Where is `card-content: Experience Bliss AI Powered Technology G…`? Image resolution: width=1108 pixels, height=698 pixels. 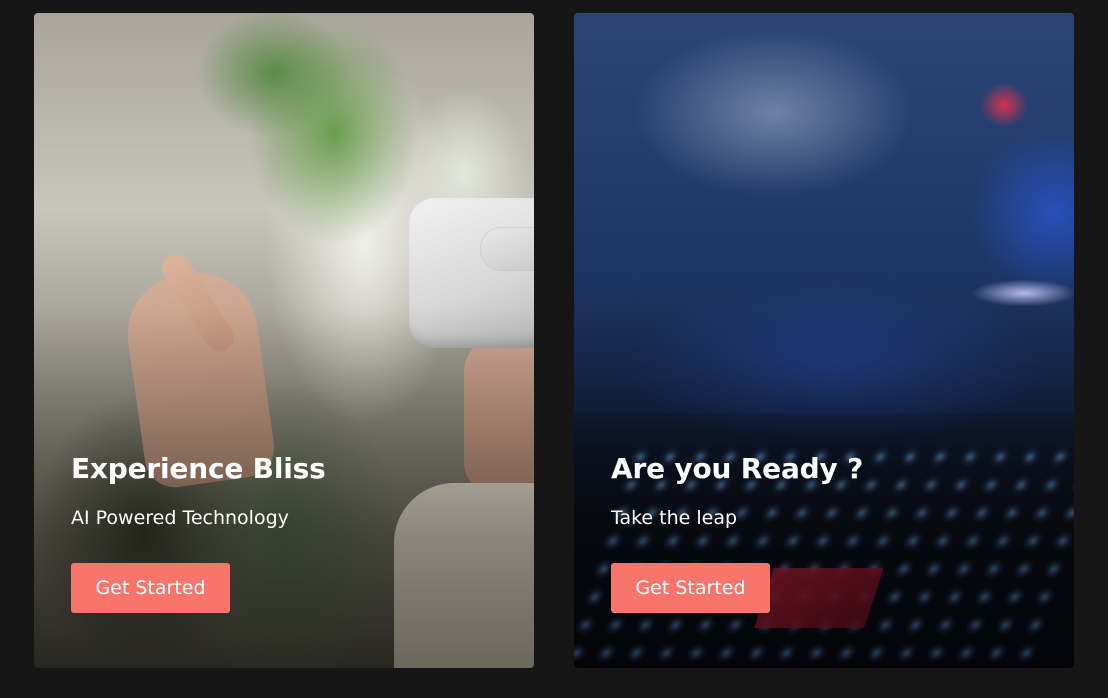
card-content: Experience Bliss AI Powered Technology G… is located at coordinates (287, 531).